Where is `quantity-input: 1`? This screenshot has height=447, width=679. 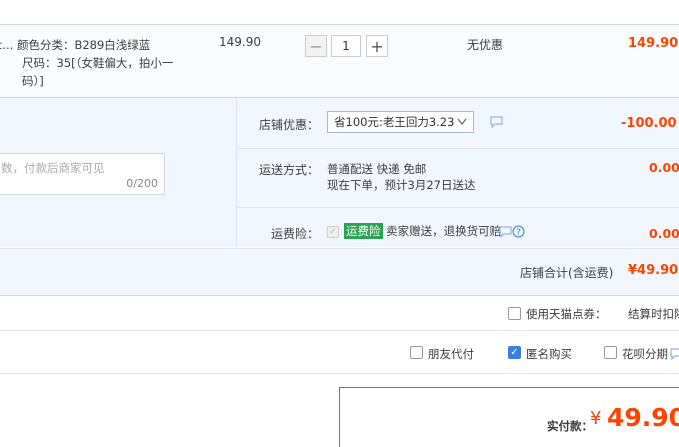
quantity-input: 1 is located at coordinates (346, 46).